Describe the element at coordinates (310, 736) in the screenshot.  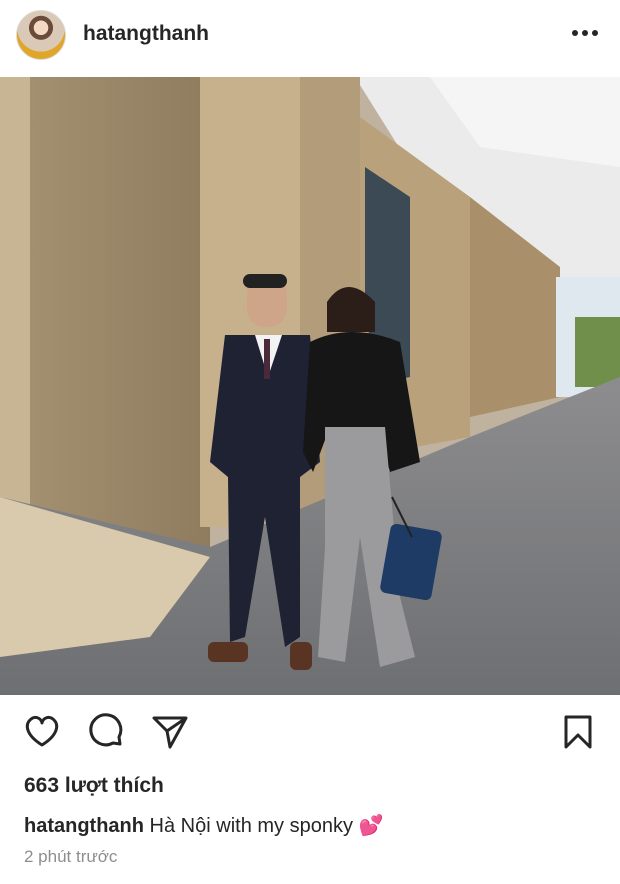
I see `post-actions` at that location.